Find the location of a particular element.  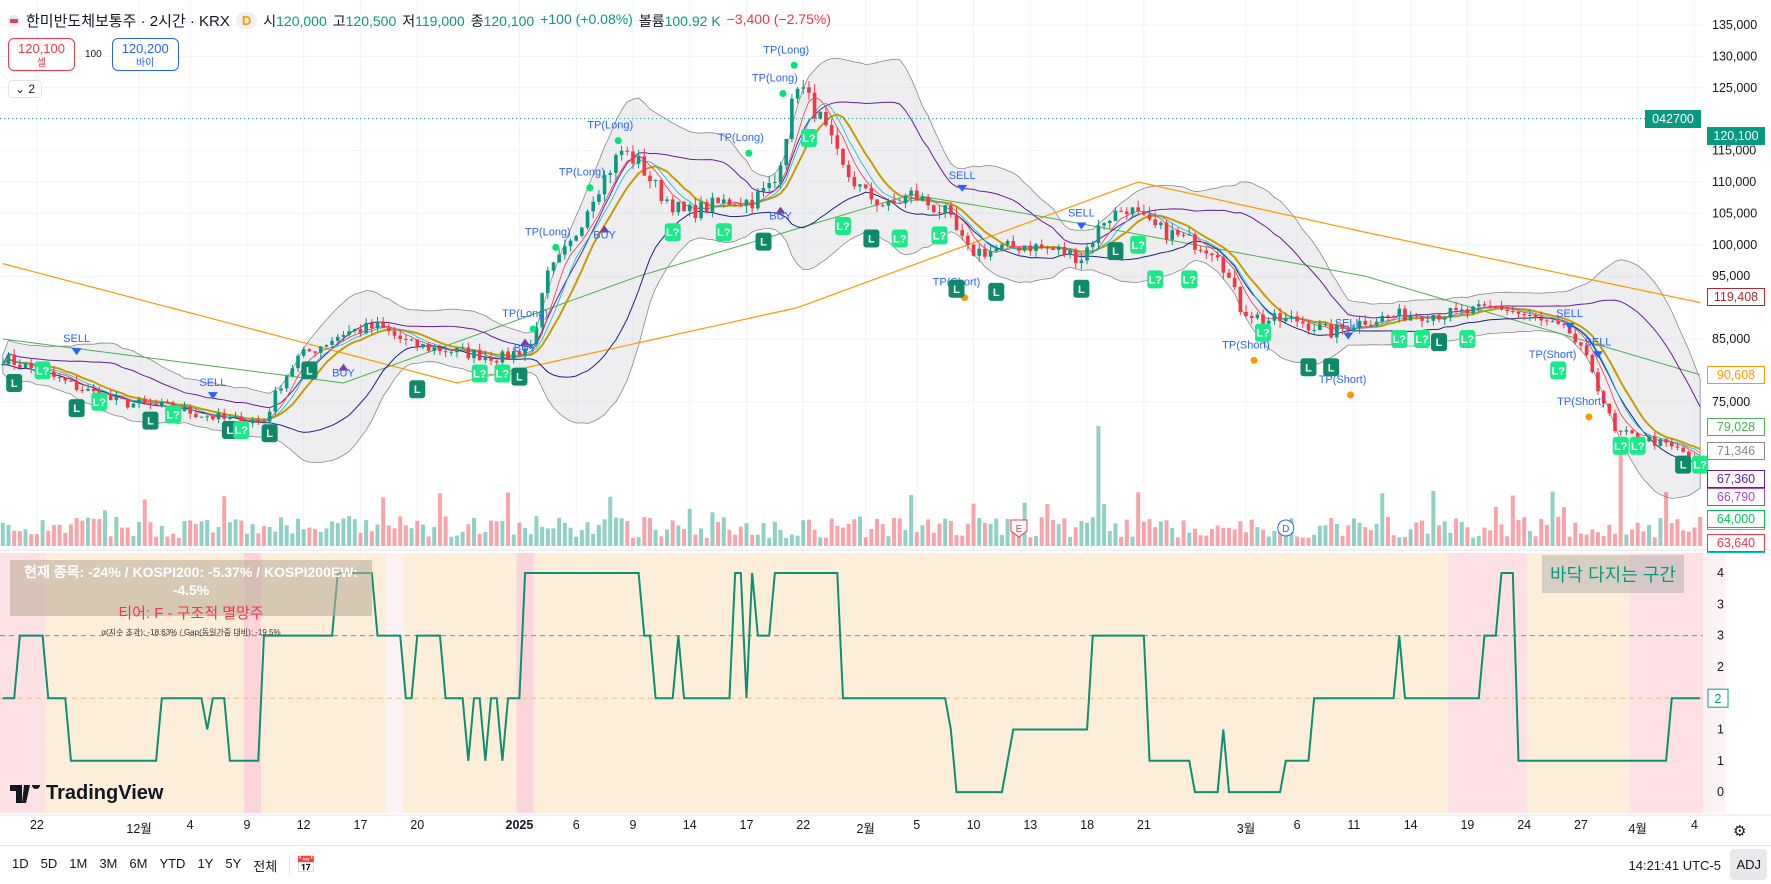

clock-timezone: 14:21:41 UTC-5 is located at coordinates (1675, 865).